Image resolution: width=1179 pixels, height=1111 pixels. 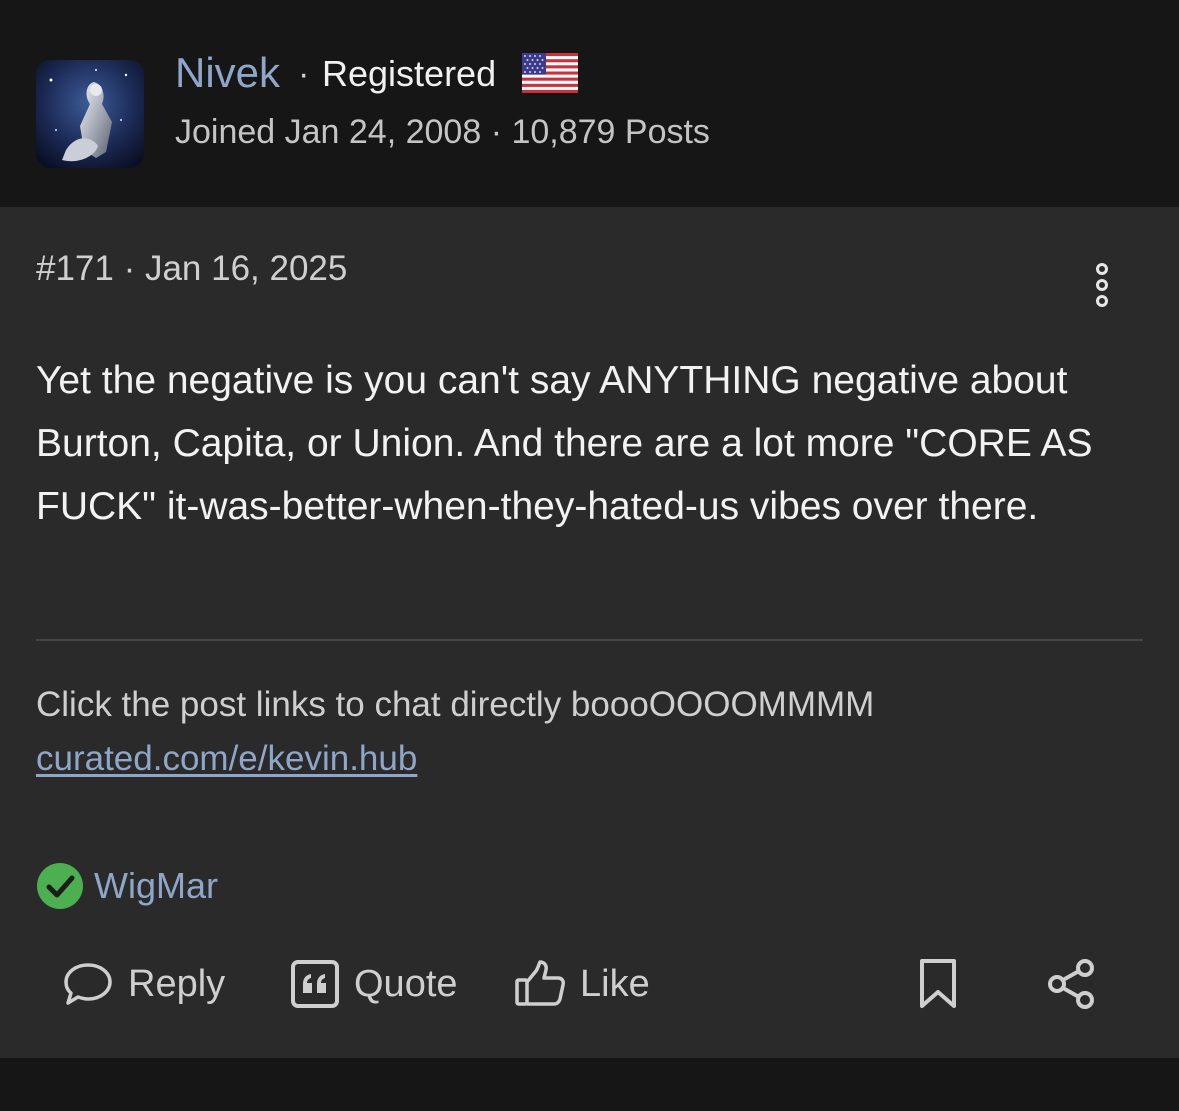 I want to click on like-button: Like, so click(x=582, y=984).